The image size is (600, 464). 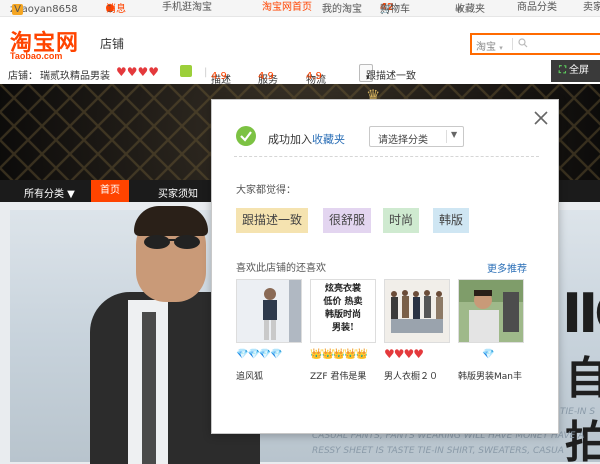 I want to click on search-box: 淘宝 ▾, so click(x=535, y=44).